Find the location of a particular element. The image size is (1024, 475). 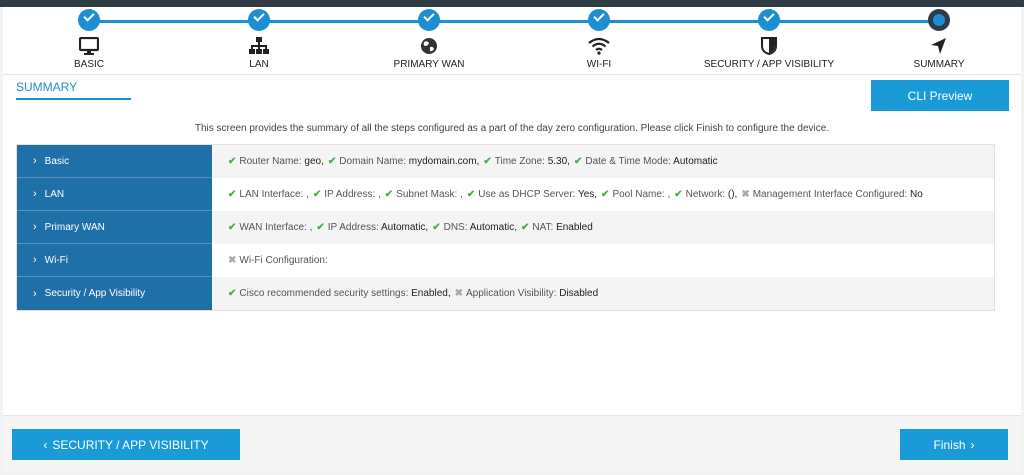

wifi-icon is located at coordinates (599, 46).